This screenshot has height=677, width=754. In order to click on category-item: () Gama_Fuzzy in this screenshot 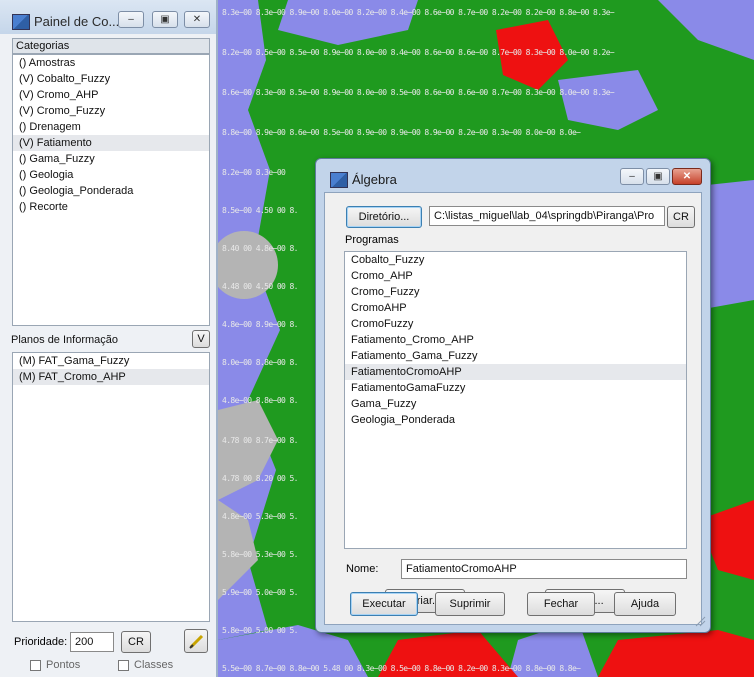, I will do `click(111, 159)`.